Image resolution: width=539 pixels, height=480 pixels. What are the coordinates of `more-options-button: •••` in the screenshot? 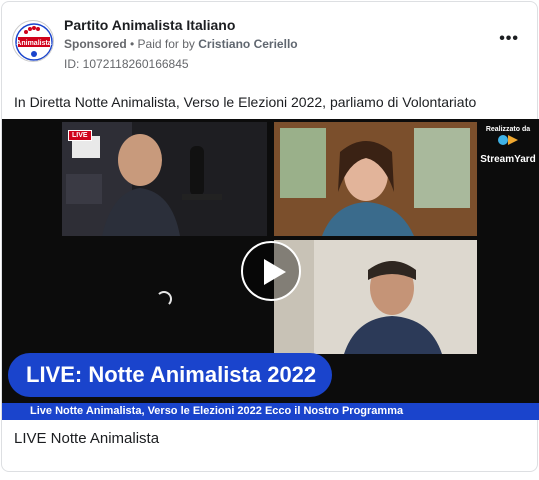 It's located at (509, 39).